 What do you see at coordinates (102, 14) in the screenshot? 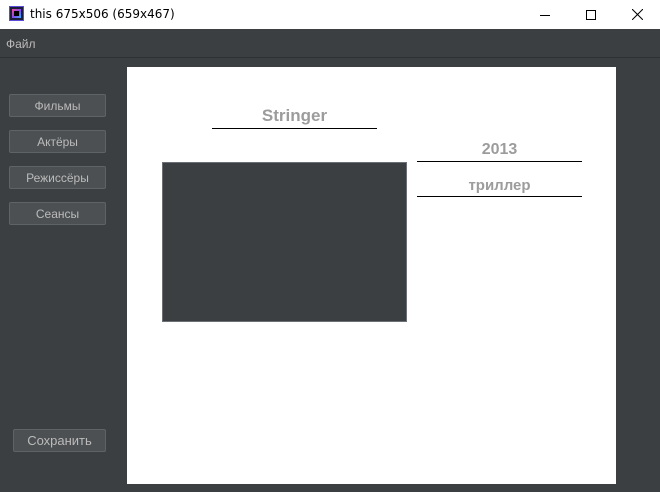
I see `window-title: this 675x506 (659x467)` at bounding box center [102, 14].